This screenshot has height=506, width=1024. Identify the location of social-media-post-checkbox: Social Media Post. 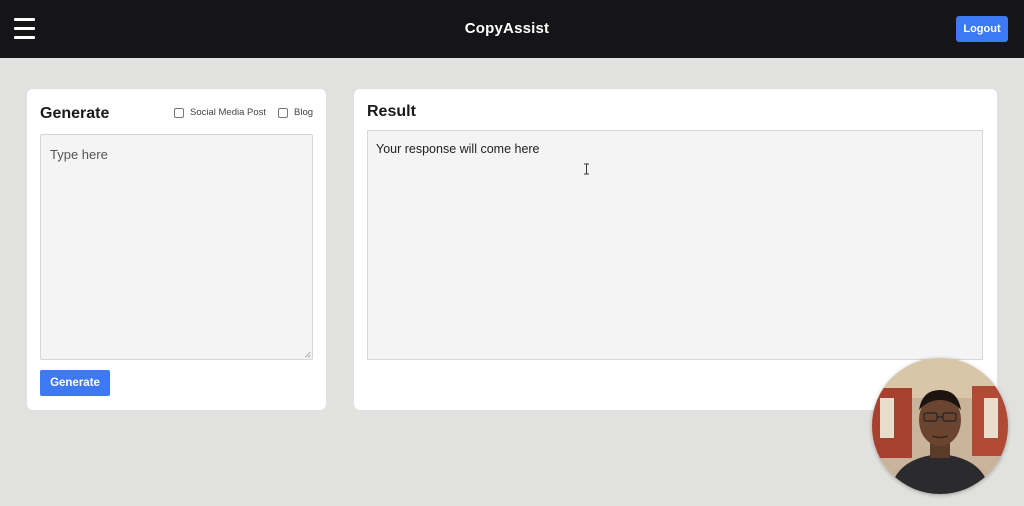
(220, 112).